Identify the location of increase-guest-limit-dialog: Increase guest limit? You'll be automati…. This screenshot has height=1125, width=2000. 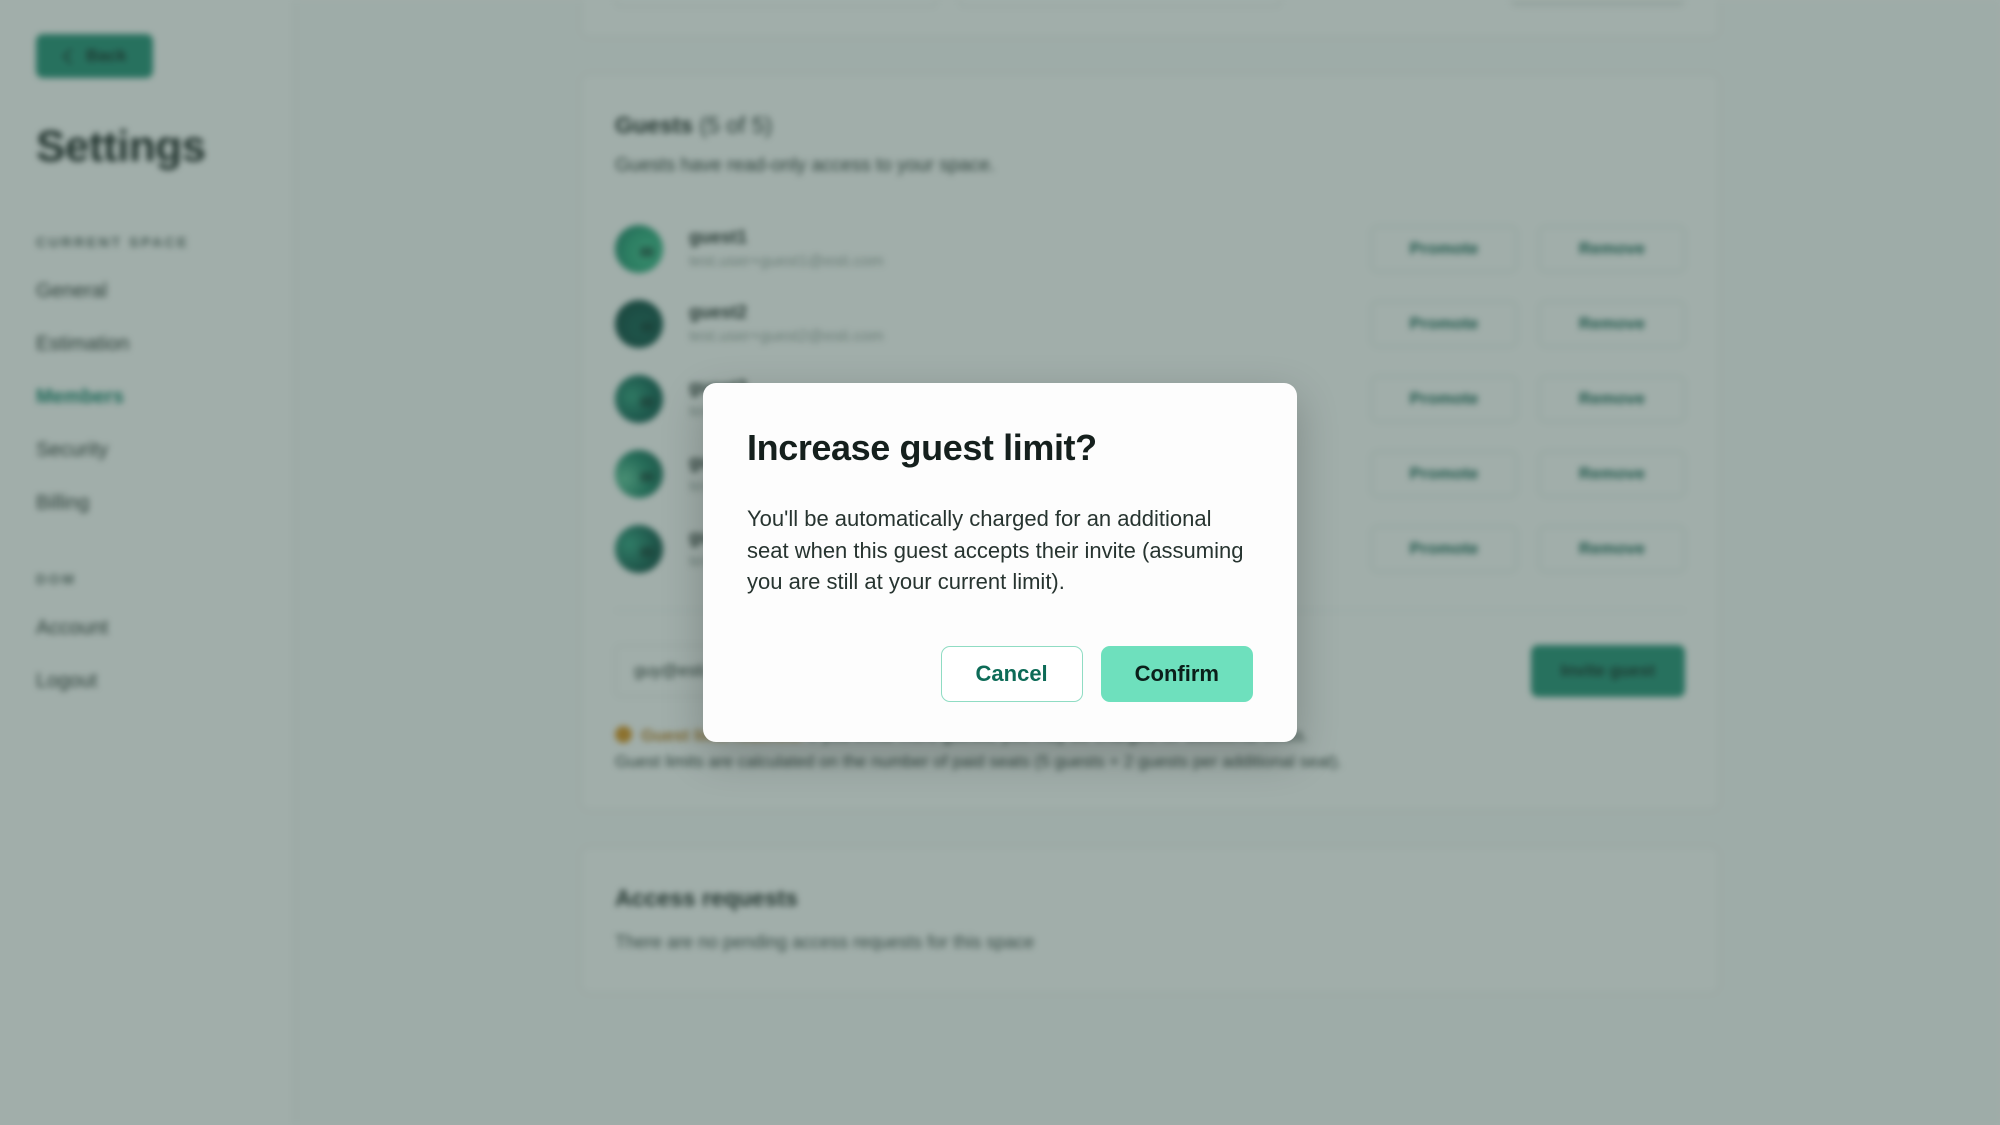
(1000, 562).